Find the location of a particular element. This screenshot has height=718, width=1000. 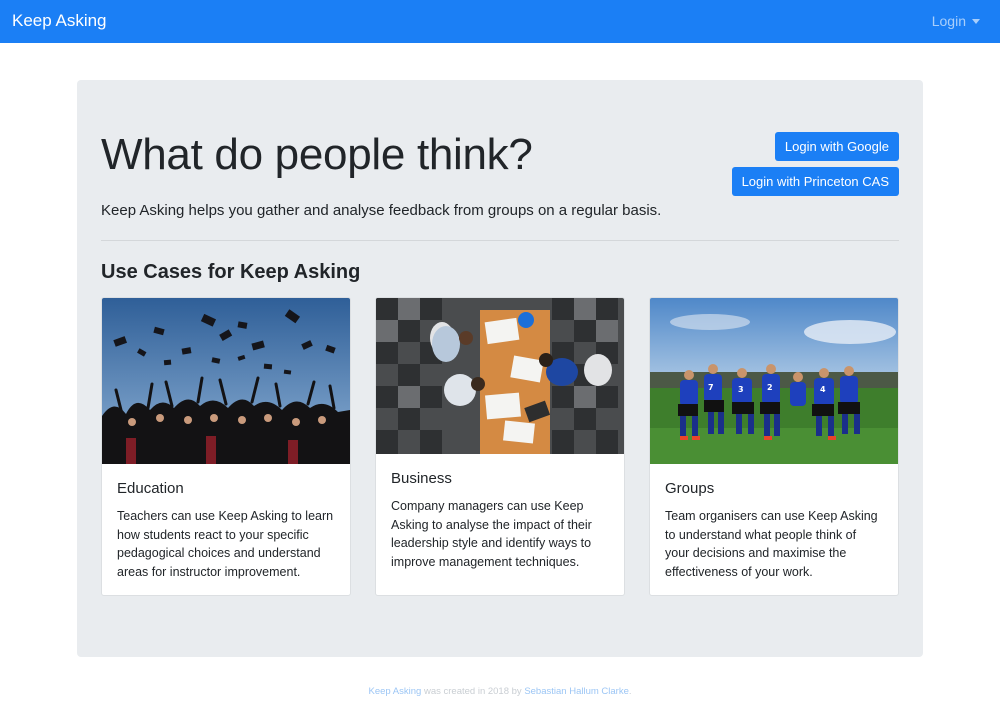

card-title: Groups is located at coordinates (690, 488).